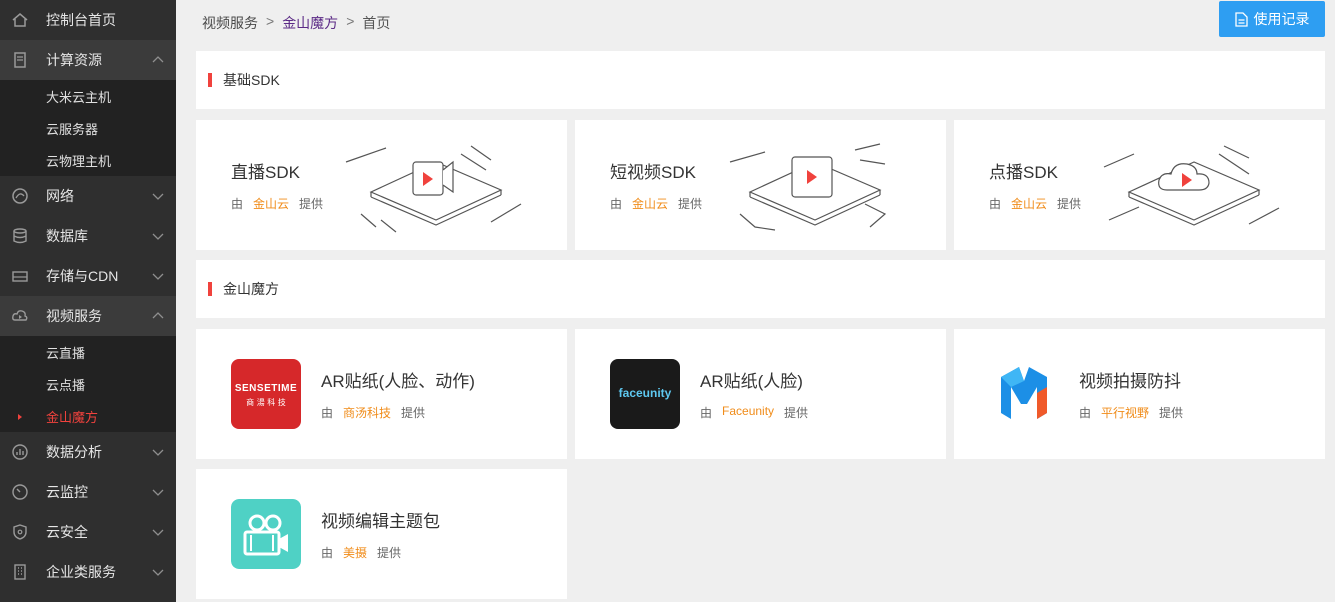 Image resolution: width=1335 pixels, height=602 pixels. I want to click on sidebar-item-label: 网络, so click(60, 196).